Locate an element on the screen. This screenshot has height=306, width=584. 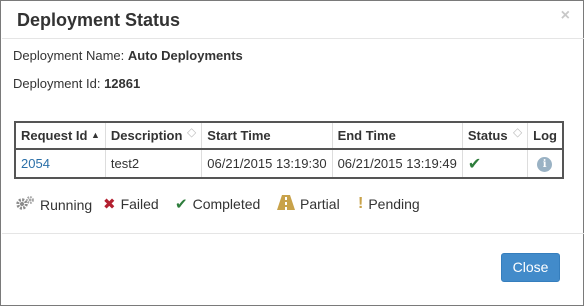
status-cell: ✔ is located at coordinates (495, 163).